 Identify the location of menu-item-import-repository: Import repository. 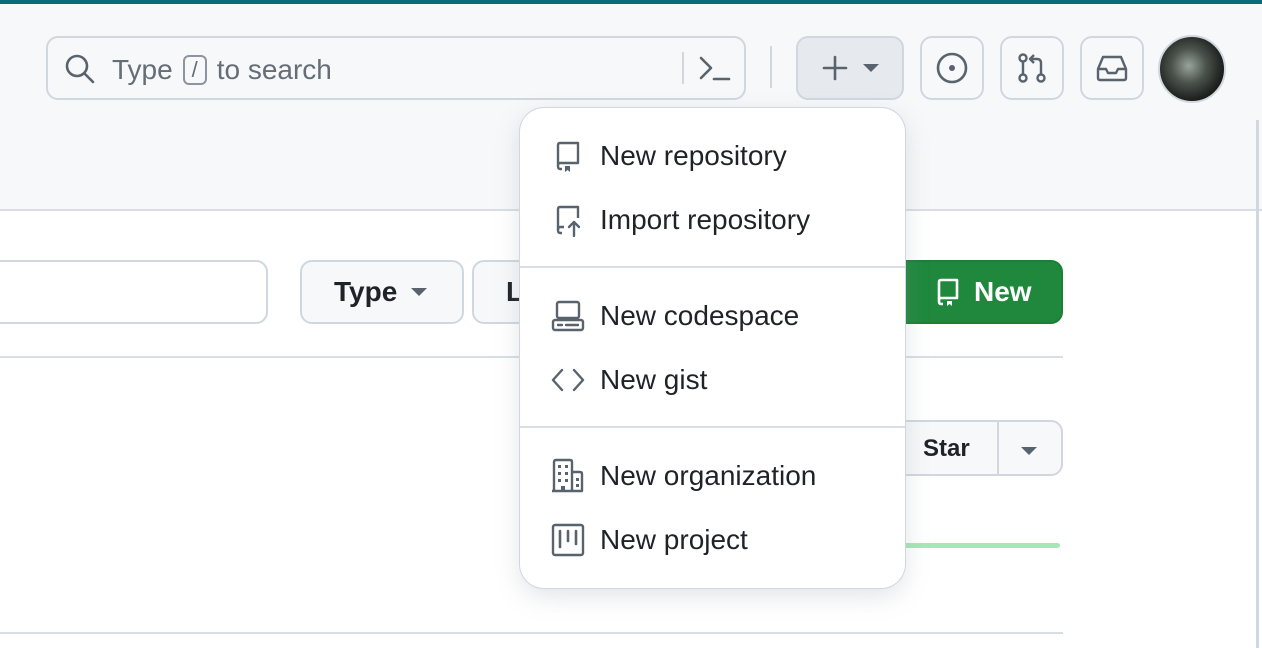
(712, 220).